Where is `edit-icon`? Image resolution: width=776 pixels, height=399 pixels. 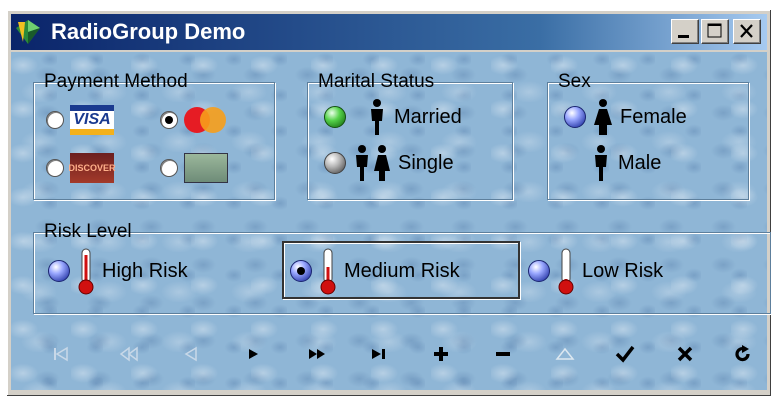
edit-icon is located at coordinates (565, 353).